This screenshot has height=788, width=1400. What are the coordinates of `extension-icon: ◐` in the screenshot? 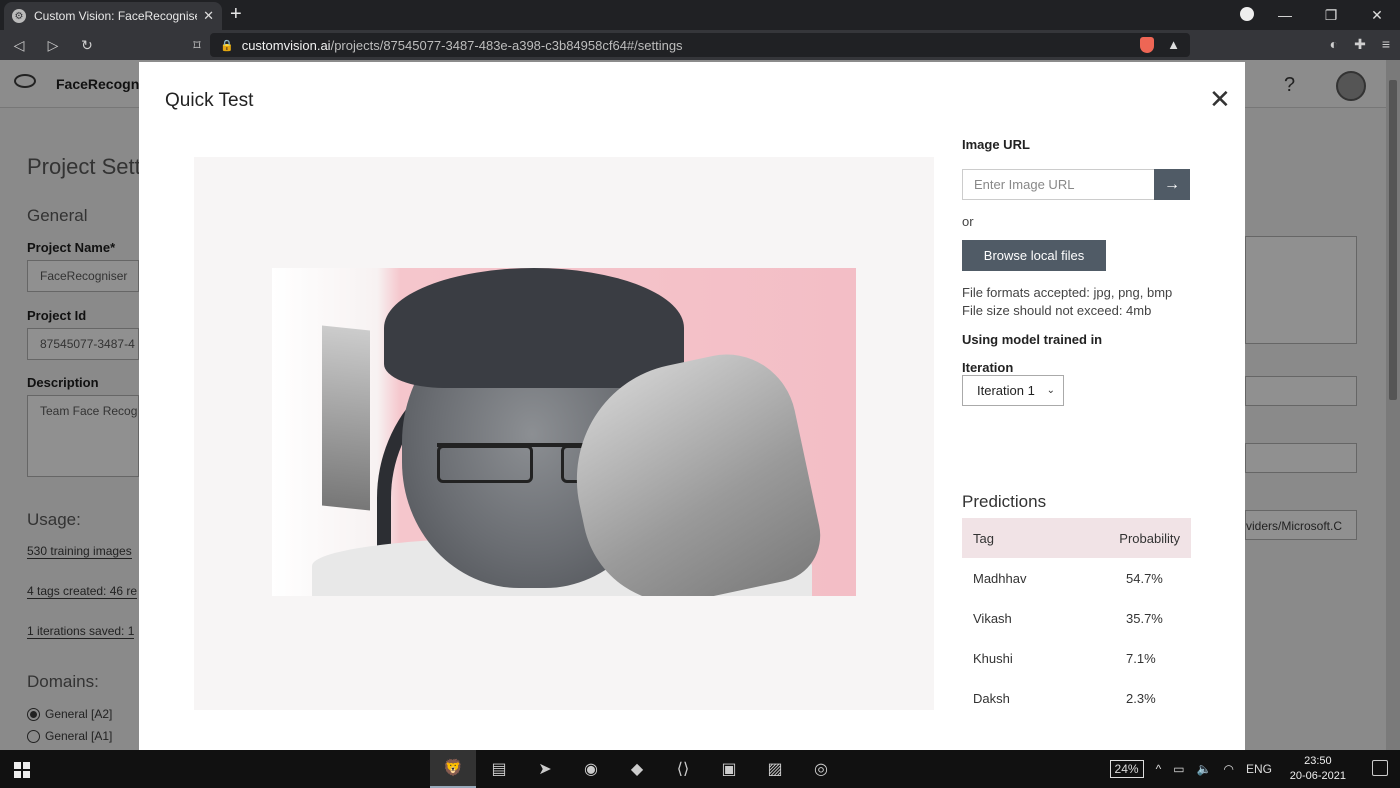 It's located at (1334, 44).